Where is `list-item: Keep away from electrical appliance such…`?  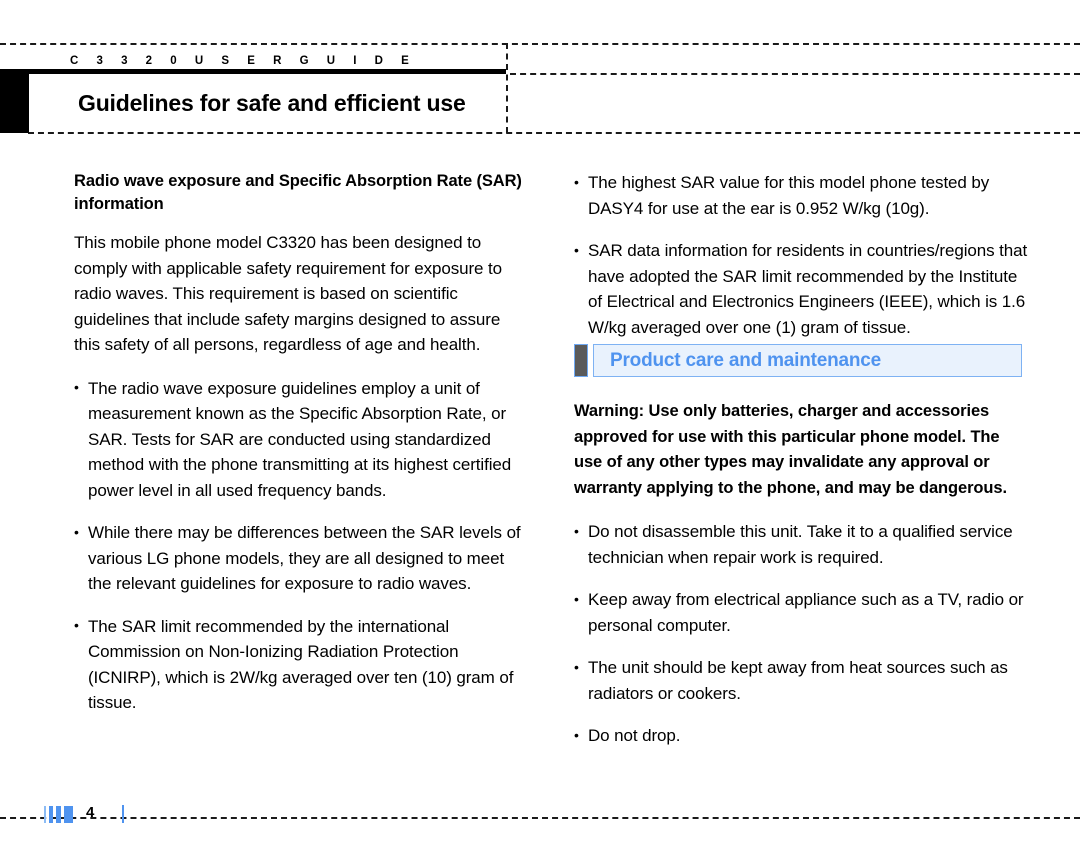 list-item: Keep away from electrical appliance such… is located at coordinates (801, 612).